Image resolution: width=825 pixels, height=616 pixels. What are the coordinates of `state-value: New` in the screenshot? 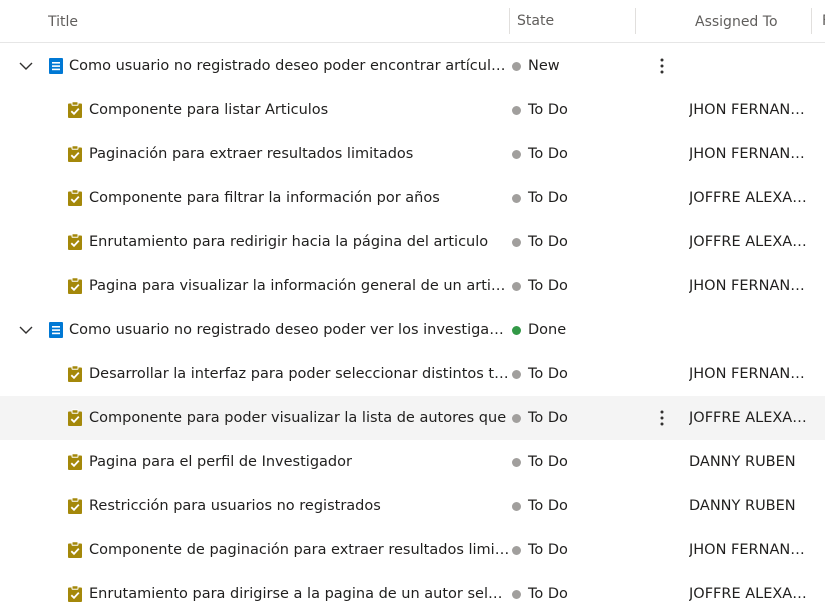 It's located at (544, 66).